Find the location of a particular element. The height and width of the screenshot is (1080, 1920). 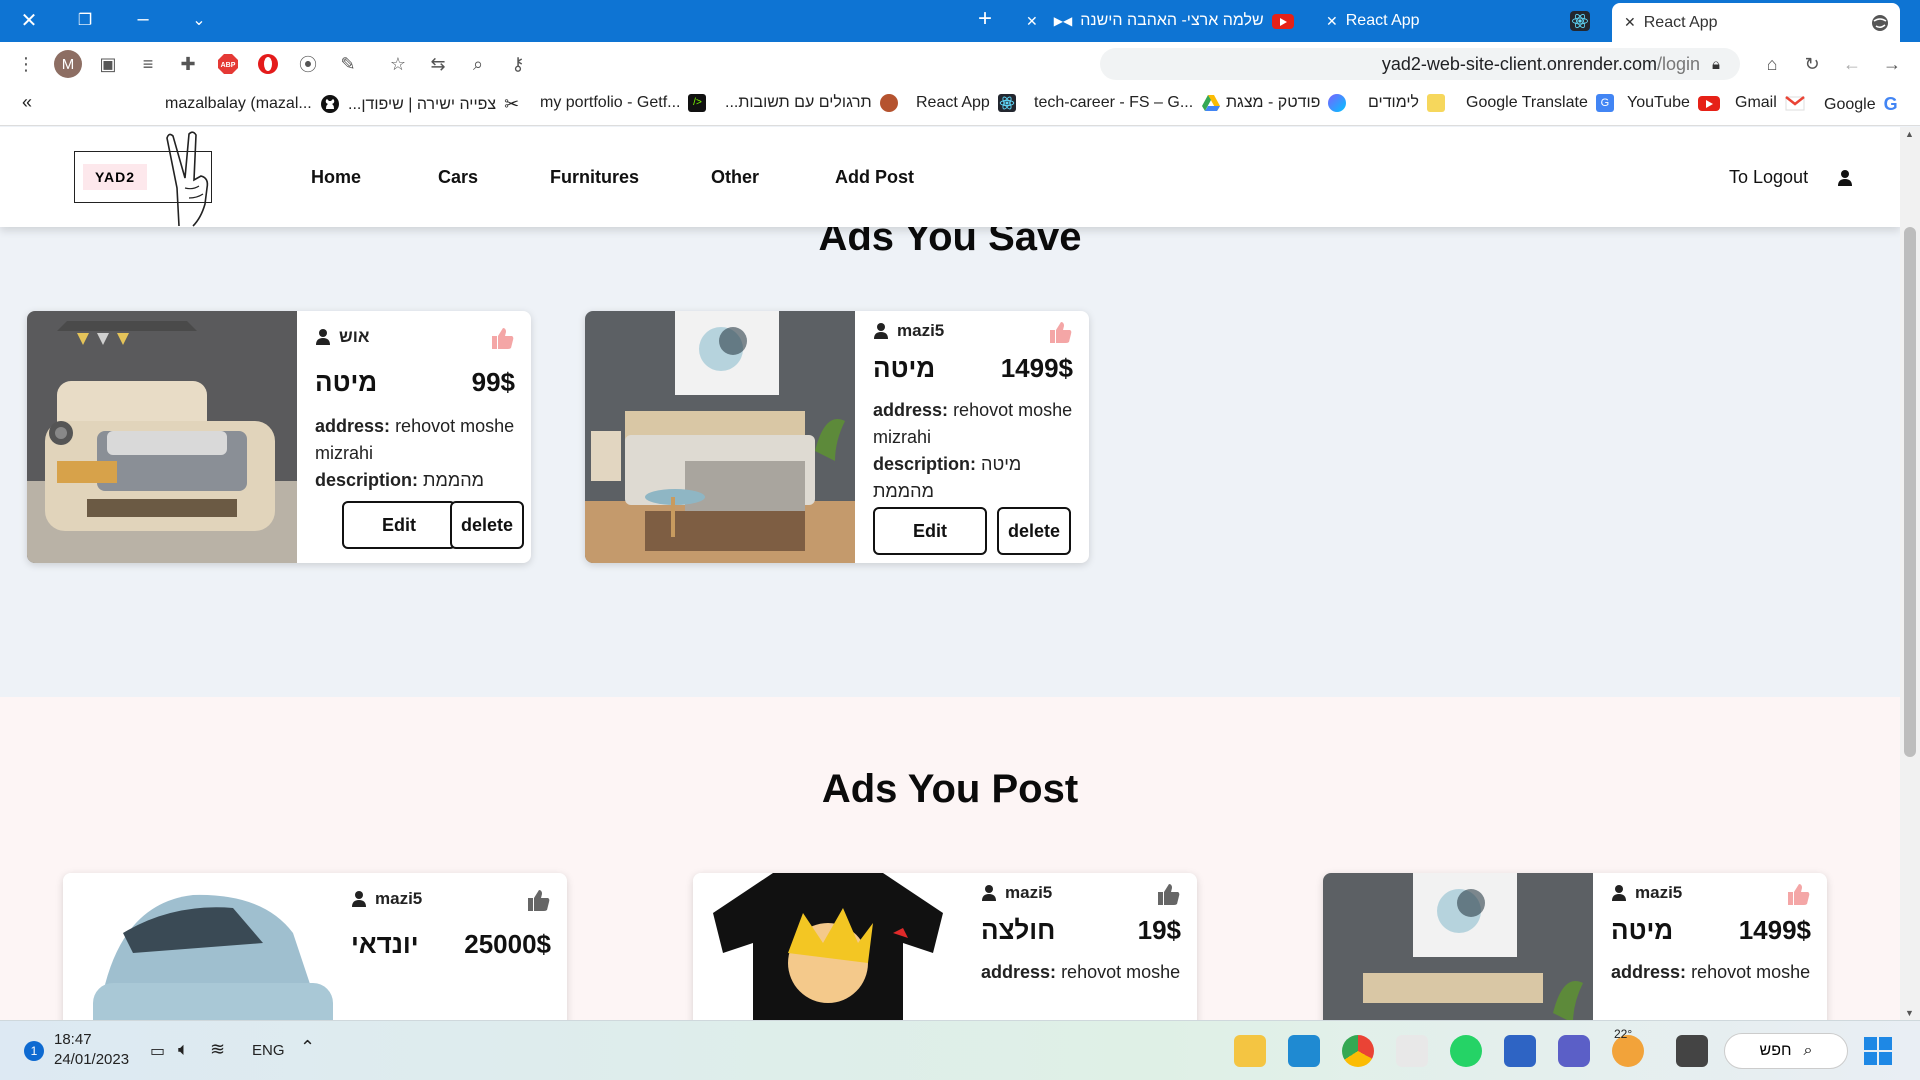

reading-list-icon: ≡ is located at coordinates (148, 64).